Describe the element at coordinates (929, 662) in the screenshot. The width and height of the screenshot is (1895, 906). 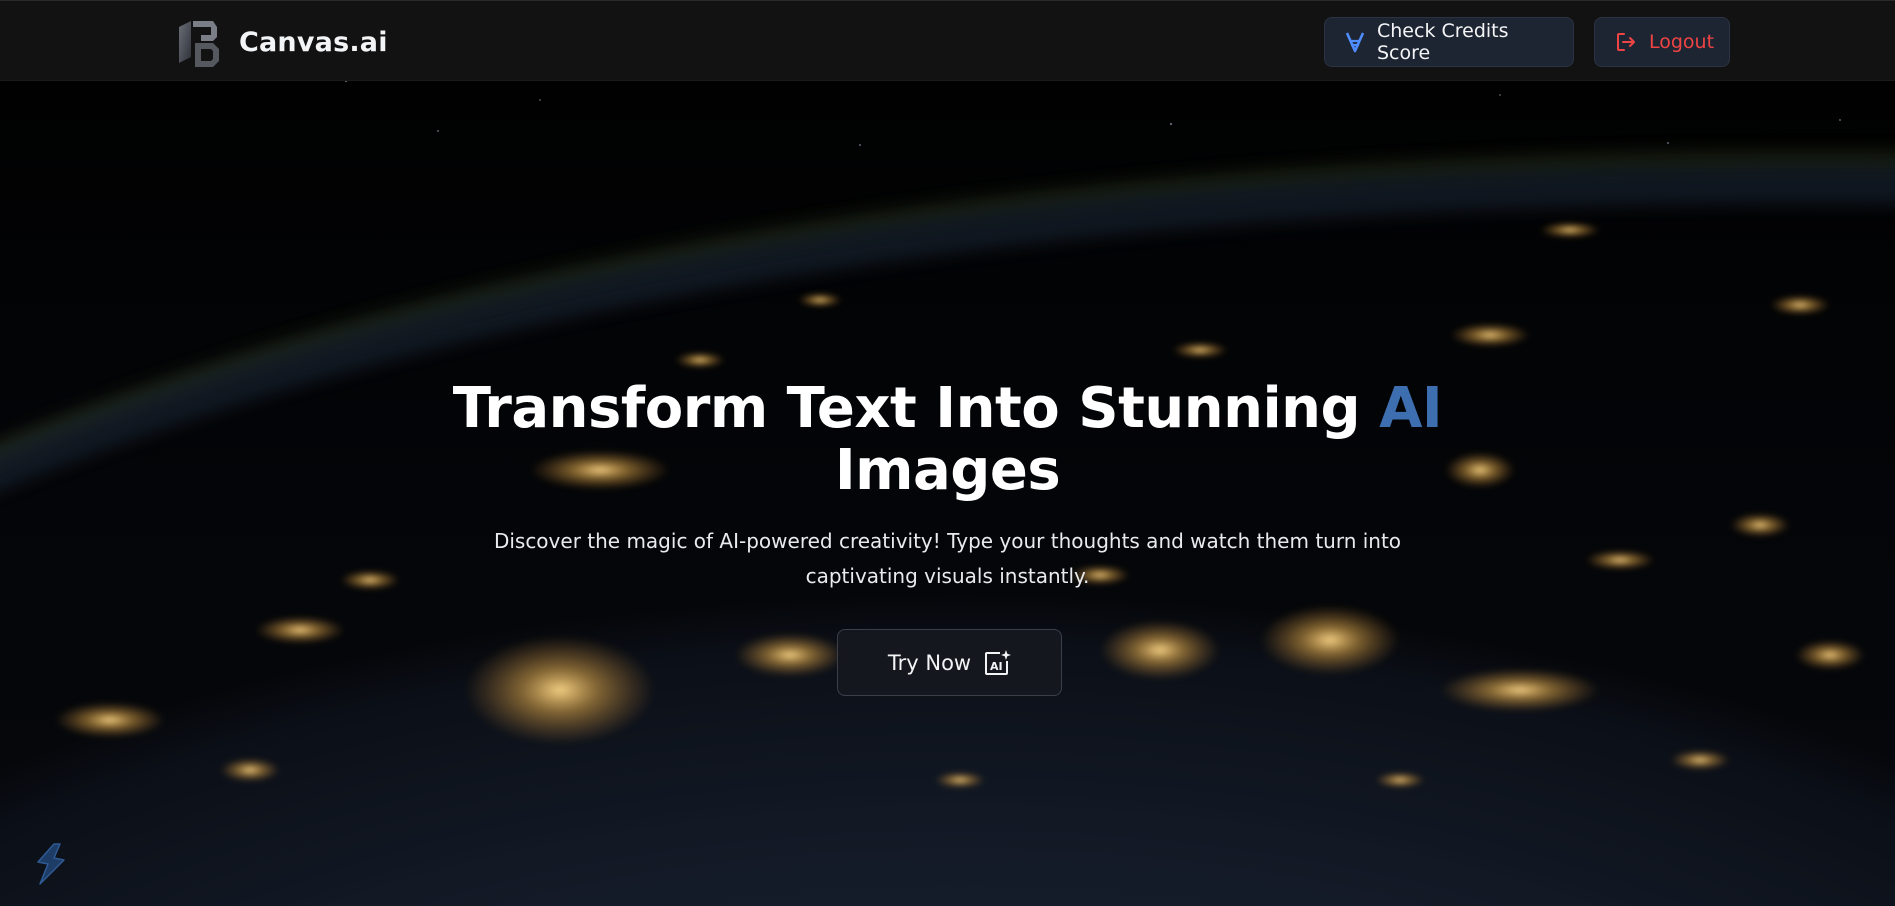
I see `try-now-label: Try Now` at that location.